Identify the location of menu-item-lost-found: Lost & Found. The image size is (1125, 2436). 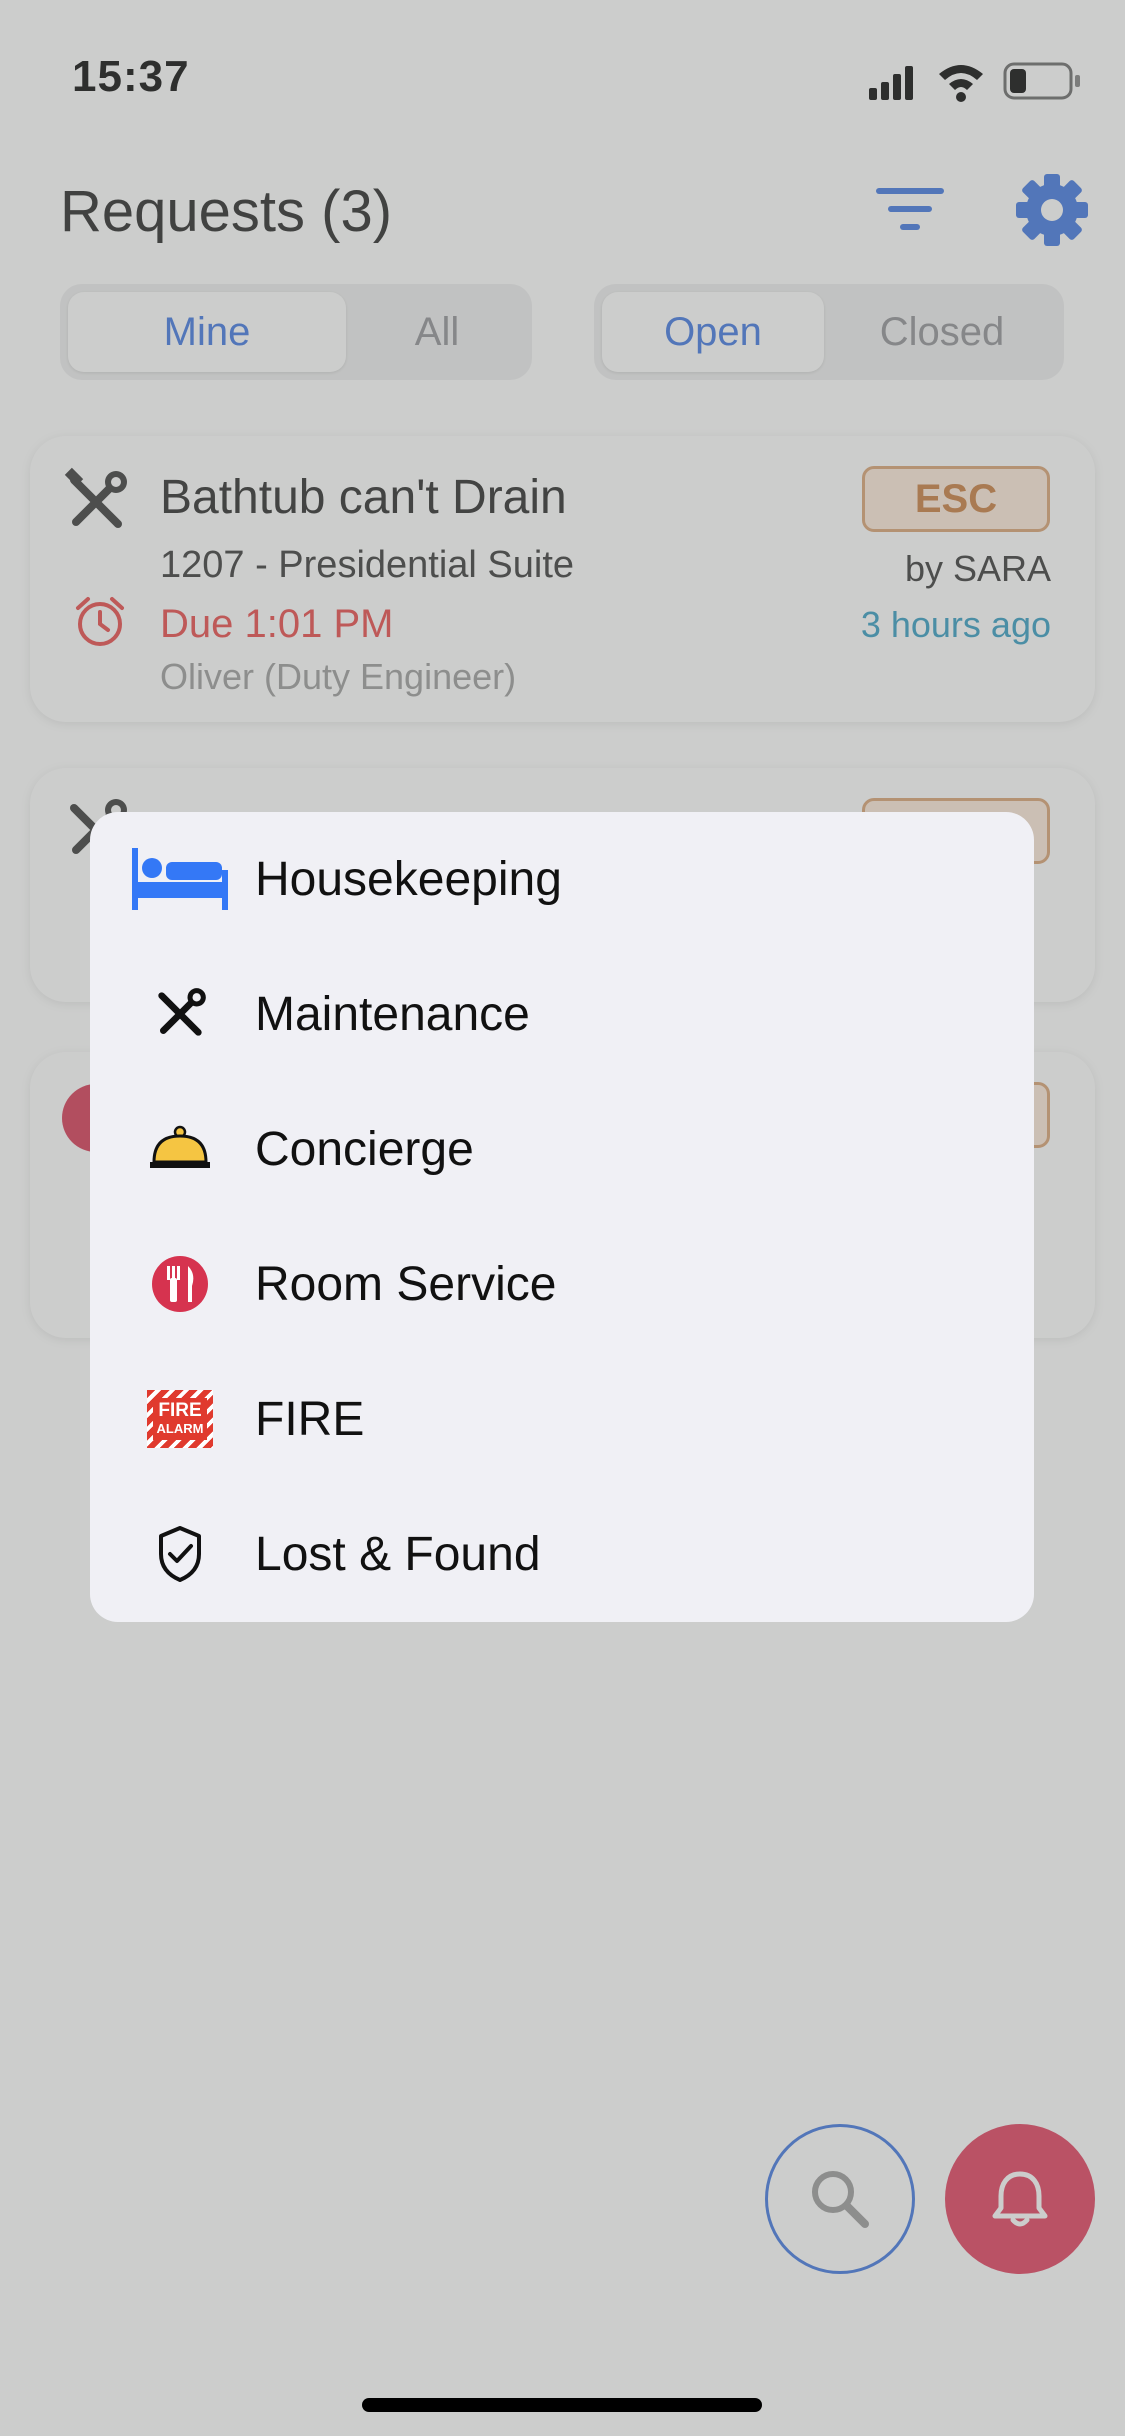
(562, 1554).